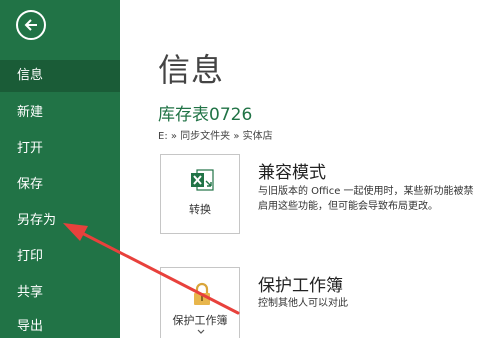 The image size is (500, 343). I want to click on nav-item-open: 打开, so click(60, 149).